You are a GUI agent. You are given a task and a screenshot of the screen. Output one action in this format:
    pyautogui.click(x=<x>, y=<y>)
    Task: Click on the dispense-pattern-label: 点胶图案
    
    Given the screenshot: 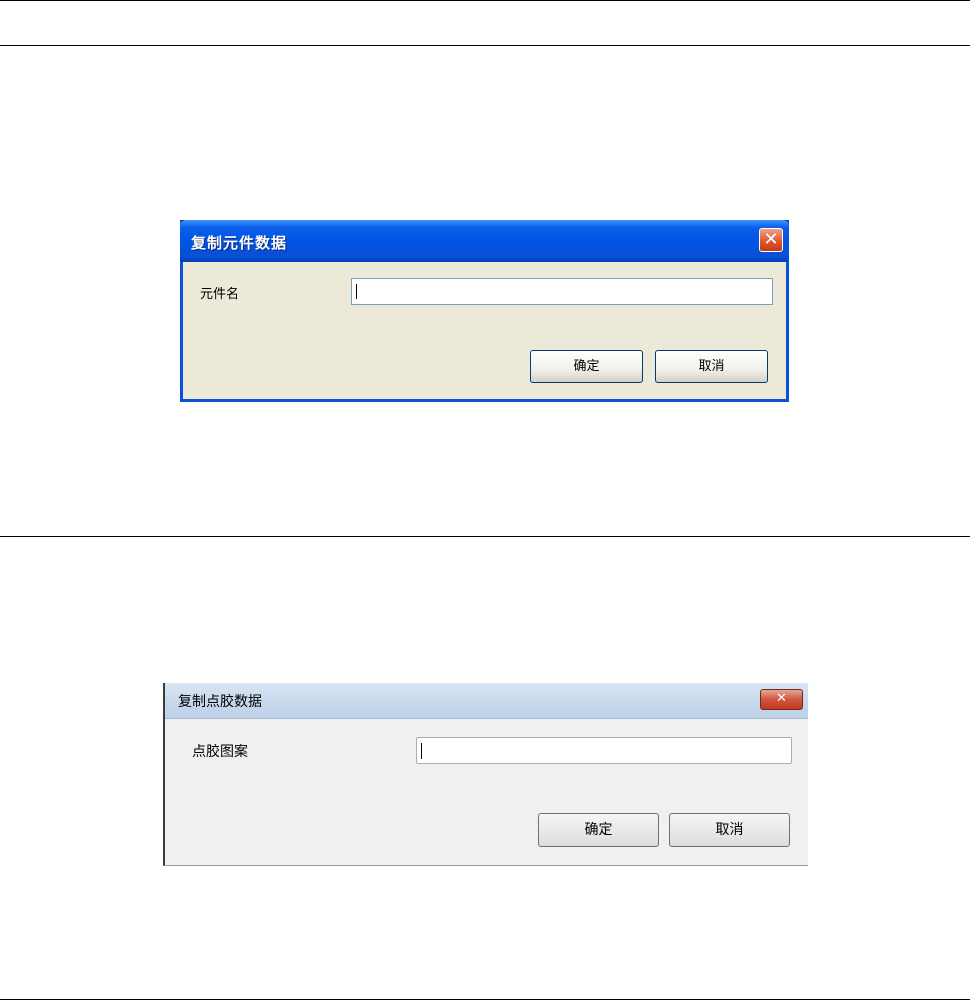 What is the action you would take?
    pyautogui.click(x=220, y=752)
    